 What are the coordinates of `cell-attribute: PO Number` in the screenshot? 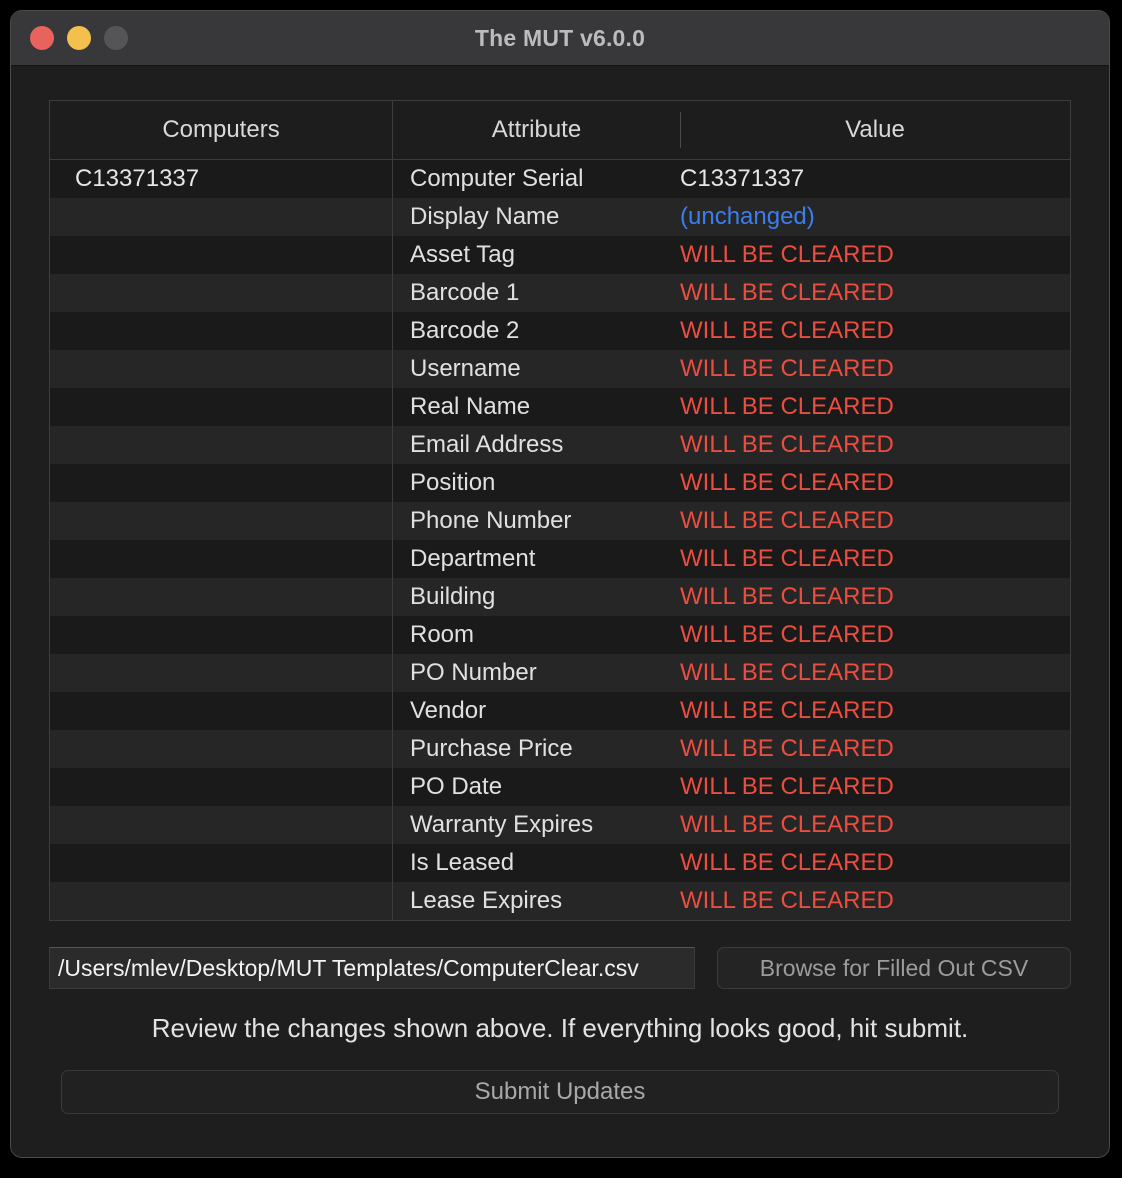 It's located at (473, 672).